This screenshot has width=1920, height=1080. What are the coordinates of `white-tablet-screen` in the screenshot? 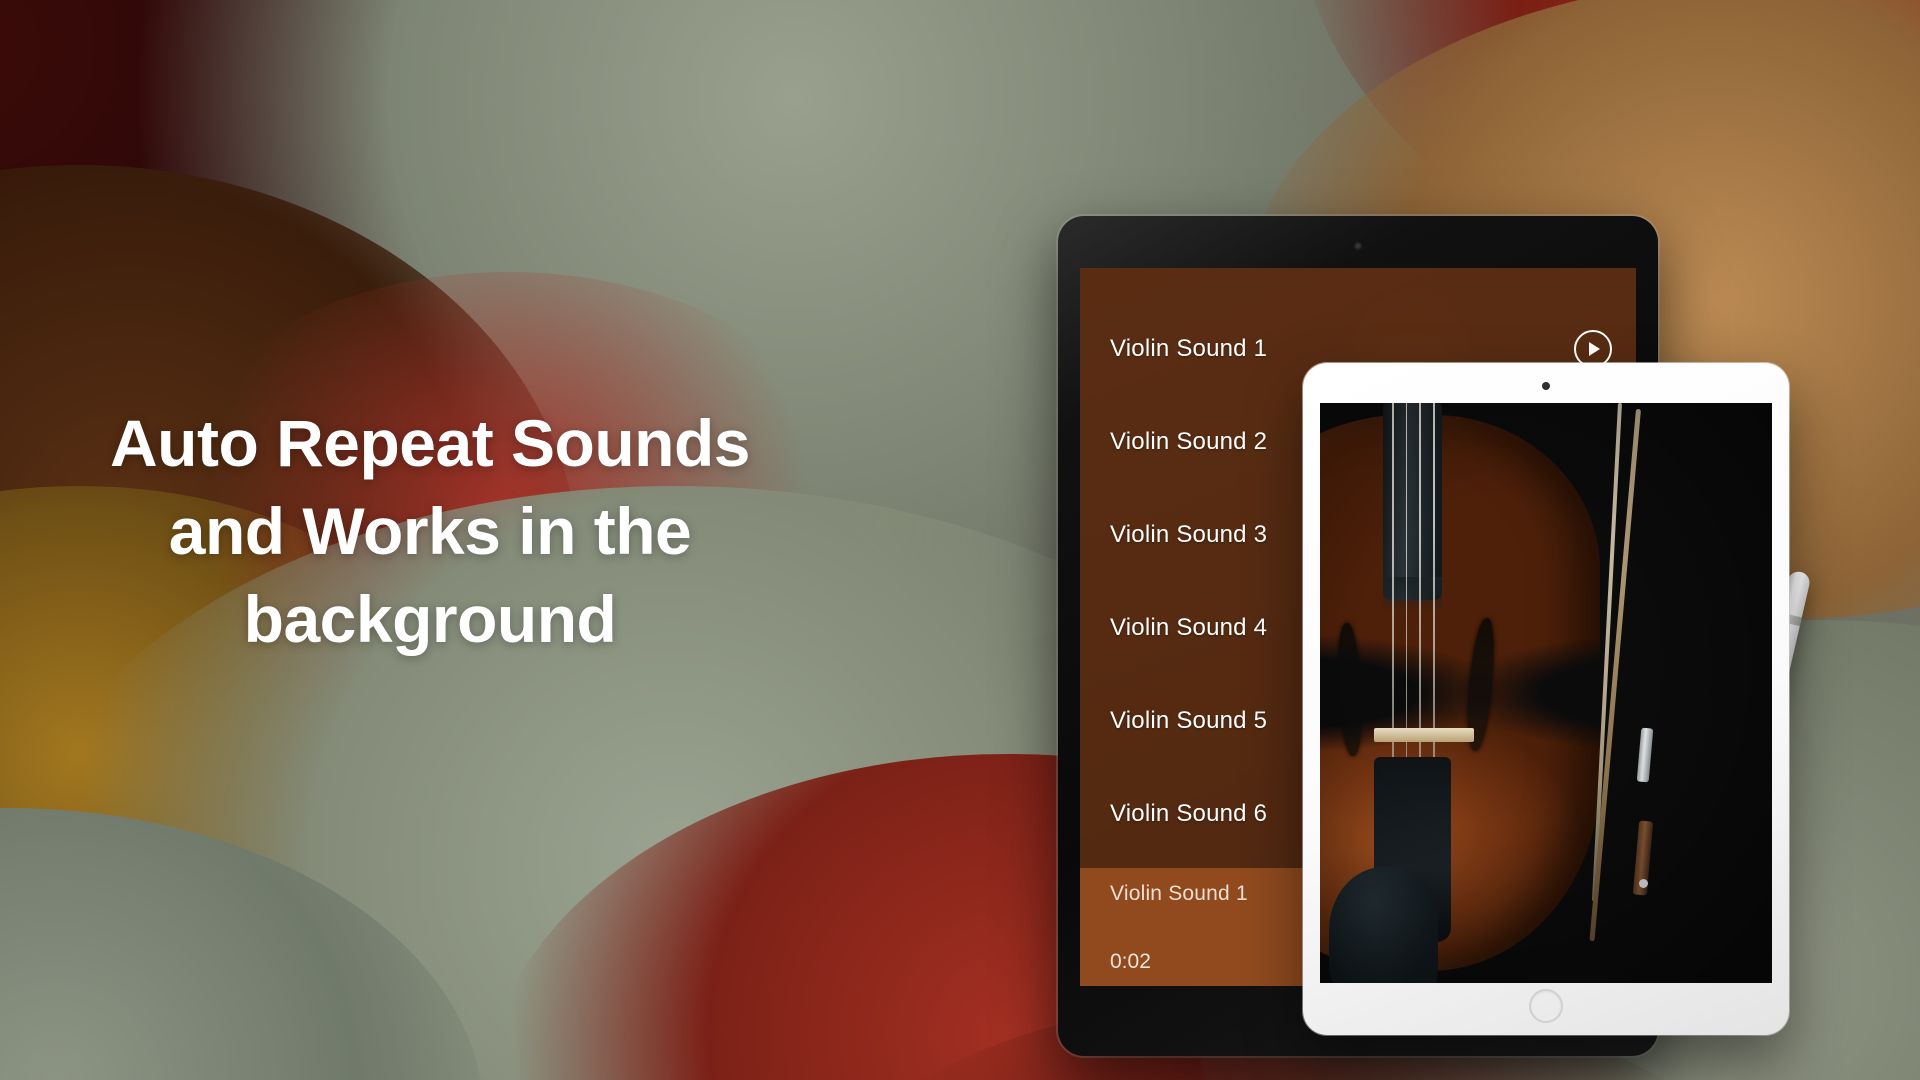 It's located at (1546, 693).